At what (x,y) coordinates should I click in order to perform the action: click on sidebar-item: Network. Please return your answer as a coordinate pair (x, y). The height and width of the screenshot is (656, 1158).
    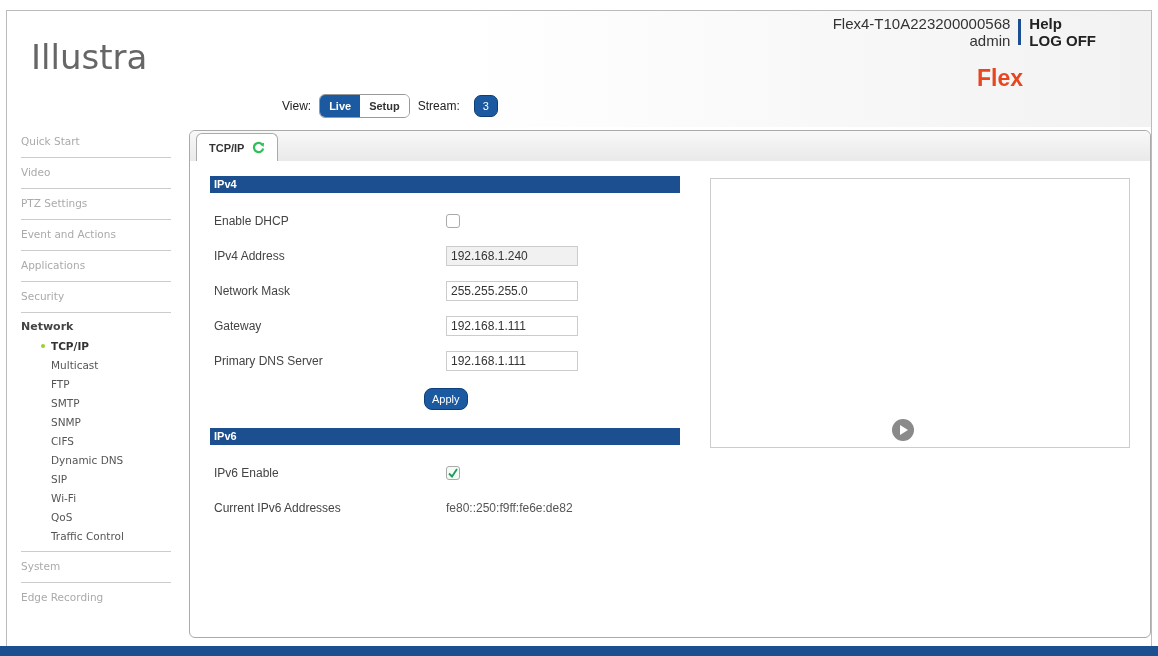
    Looking at the image, I should click on (96, 324).